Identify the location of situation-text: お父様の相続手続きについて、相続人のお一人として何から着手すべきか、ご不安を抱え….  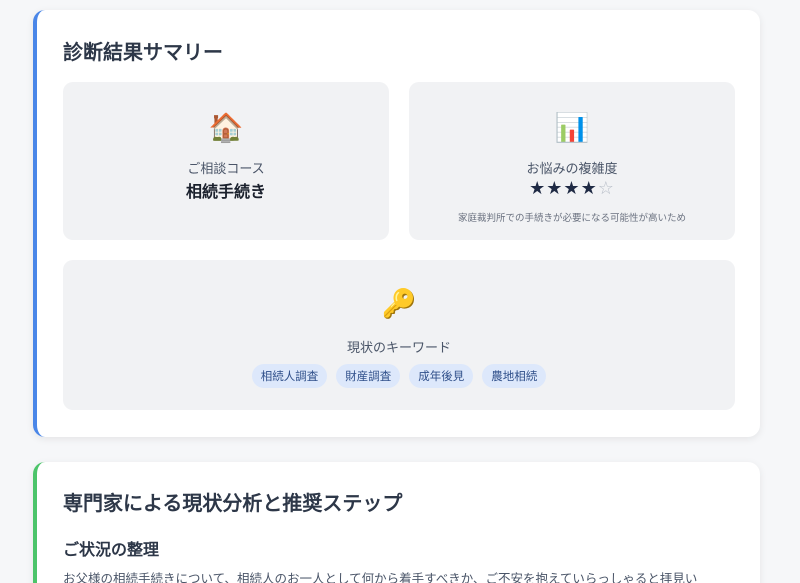
(380, 577).